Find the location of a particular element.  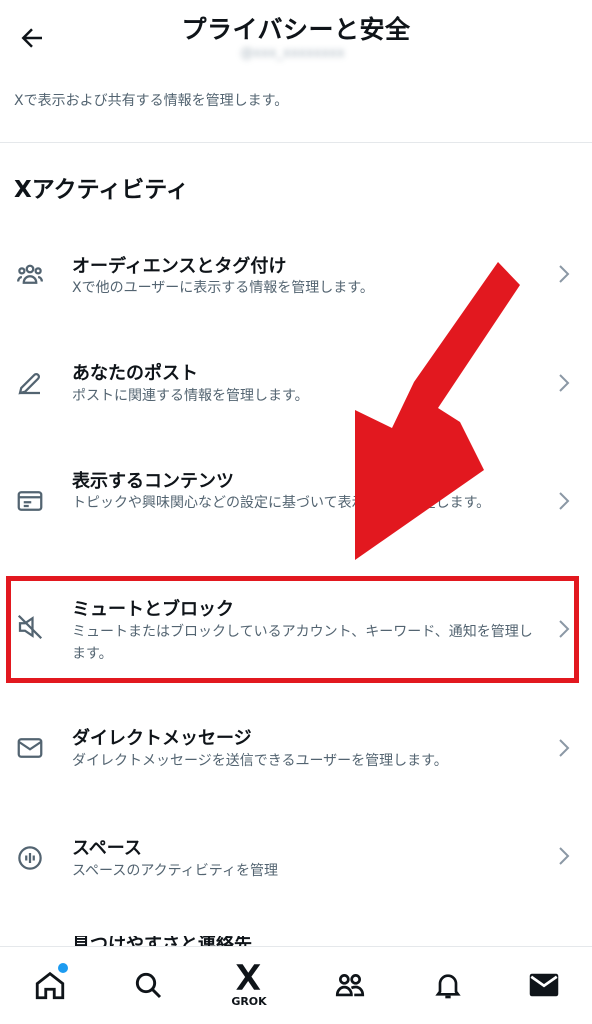

item-label: 表示するコンテンツ is located at coordinates (153, 481).